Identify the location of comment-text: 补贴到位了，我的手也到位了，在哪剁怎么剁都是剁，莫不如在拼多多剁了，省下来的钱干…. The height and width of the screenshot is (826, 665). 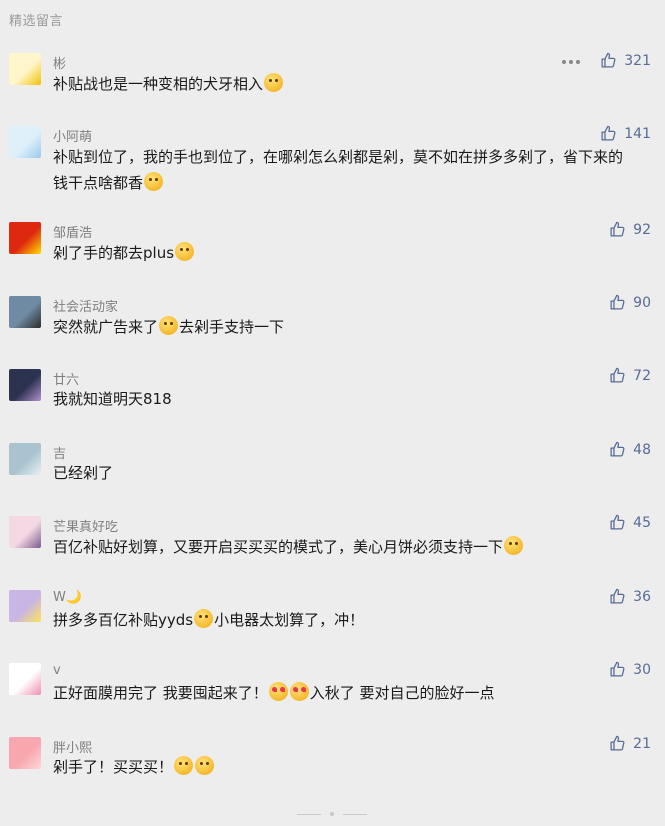
(338, 170).